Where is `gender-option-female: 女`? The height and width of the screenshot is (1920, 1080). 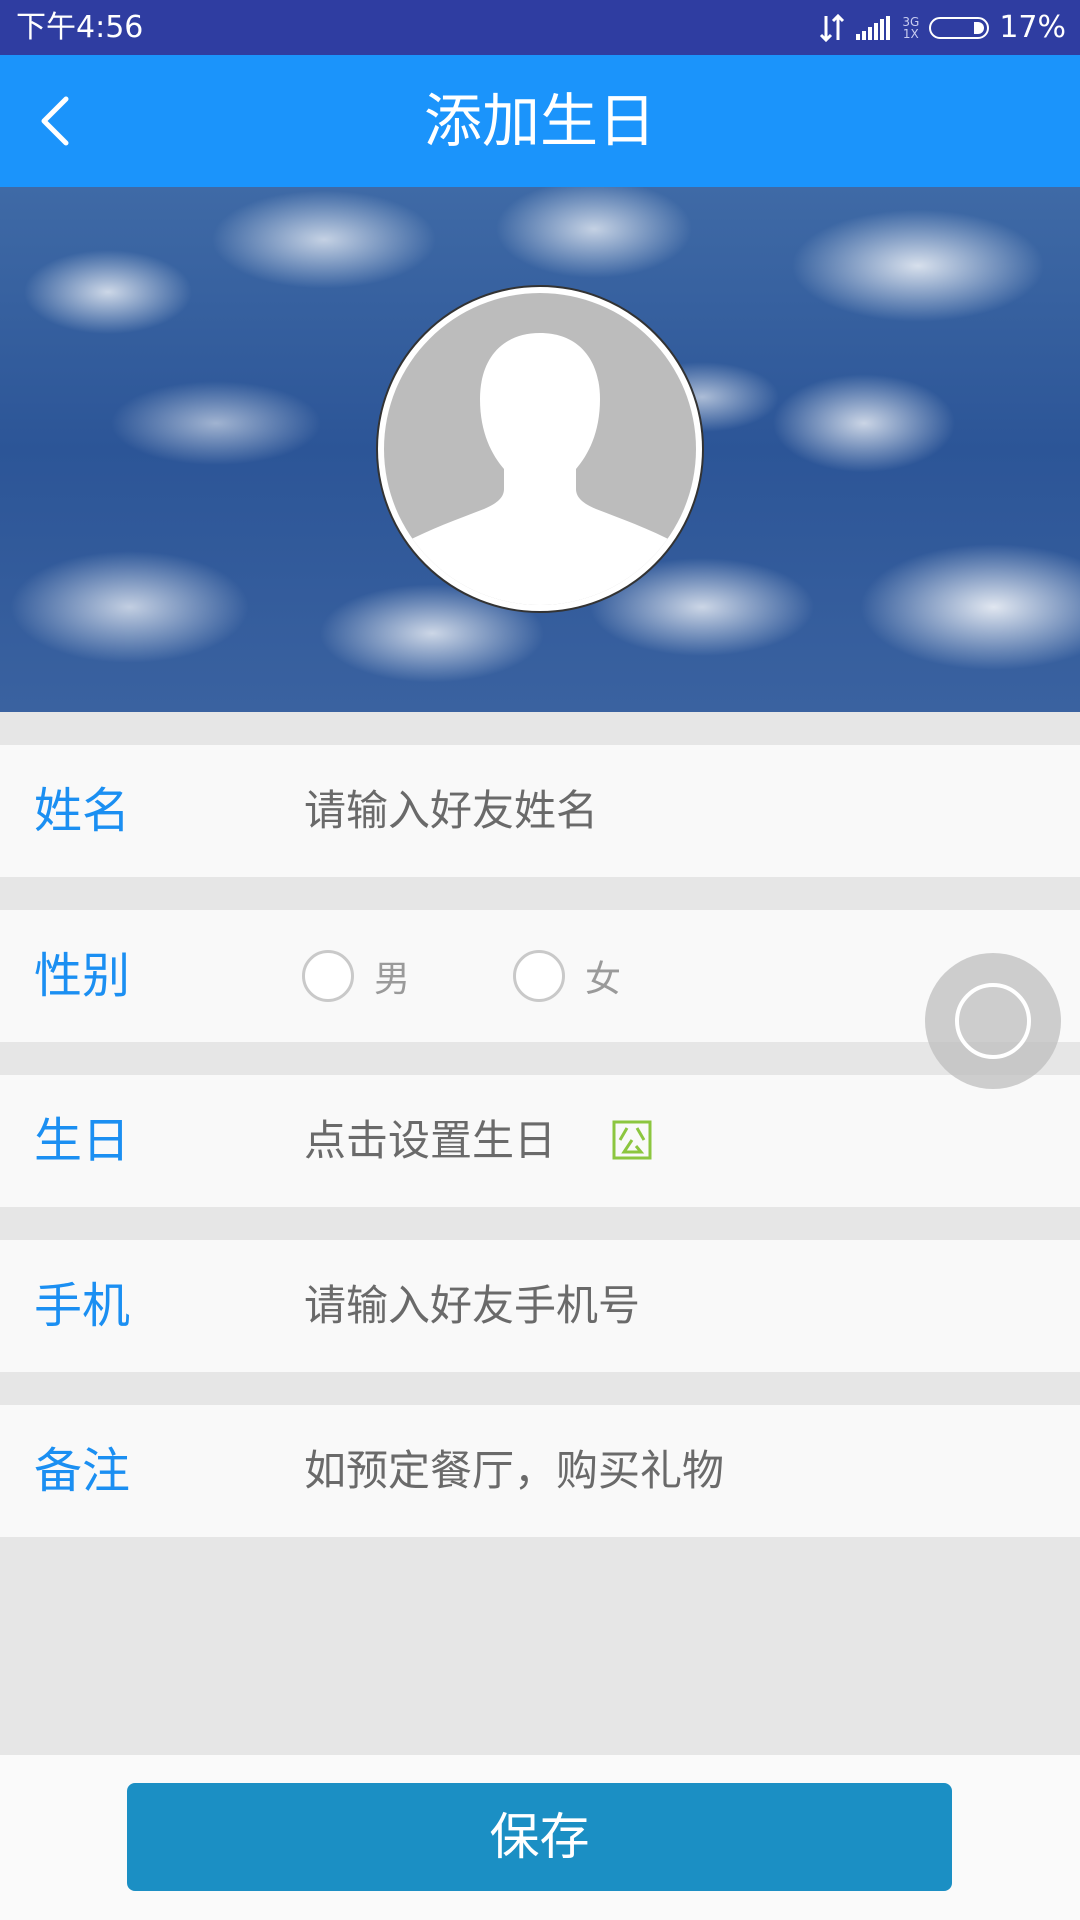
gender-option-female: 女 is located at coordinates (567, 976).